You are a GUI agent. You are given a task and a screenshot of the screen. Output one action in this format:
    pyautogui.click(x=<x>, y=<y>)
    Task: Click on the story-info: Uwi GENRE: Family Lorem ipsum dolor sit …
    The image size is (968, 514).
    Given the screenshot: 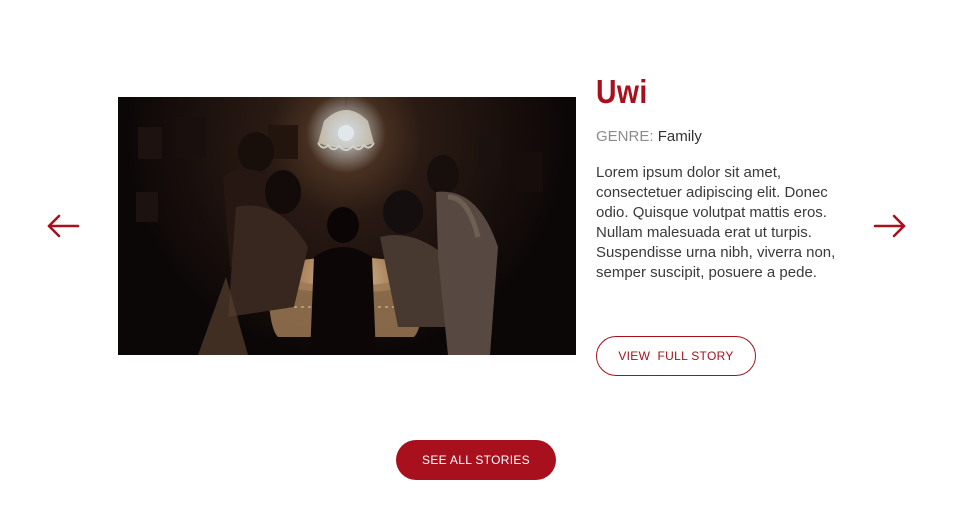 What is the action you would take?
    pyautogui.click(x=726, y=176)
    